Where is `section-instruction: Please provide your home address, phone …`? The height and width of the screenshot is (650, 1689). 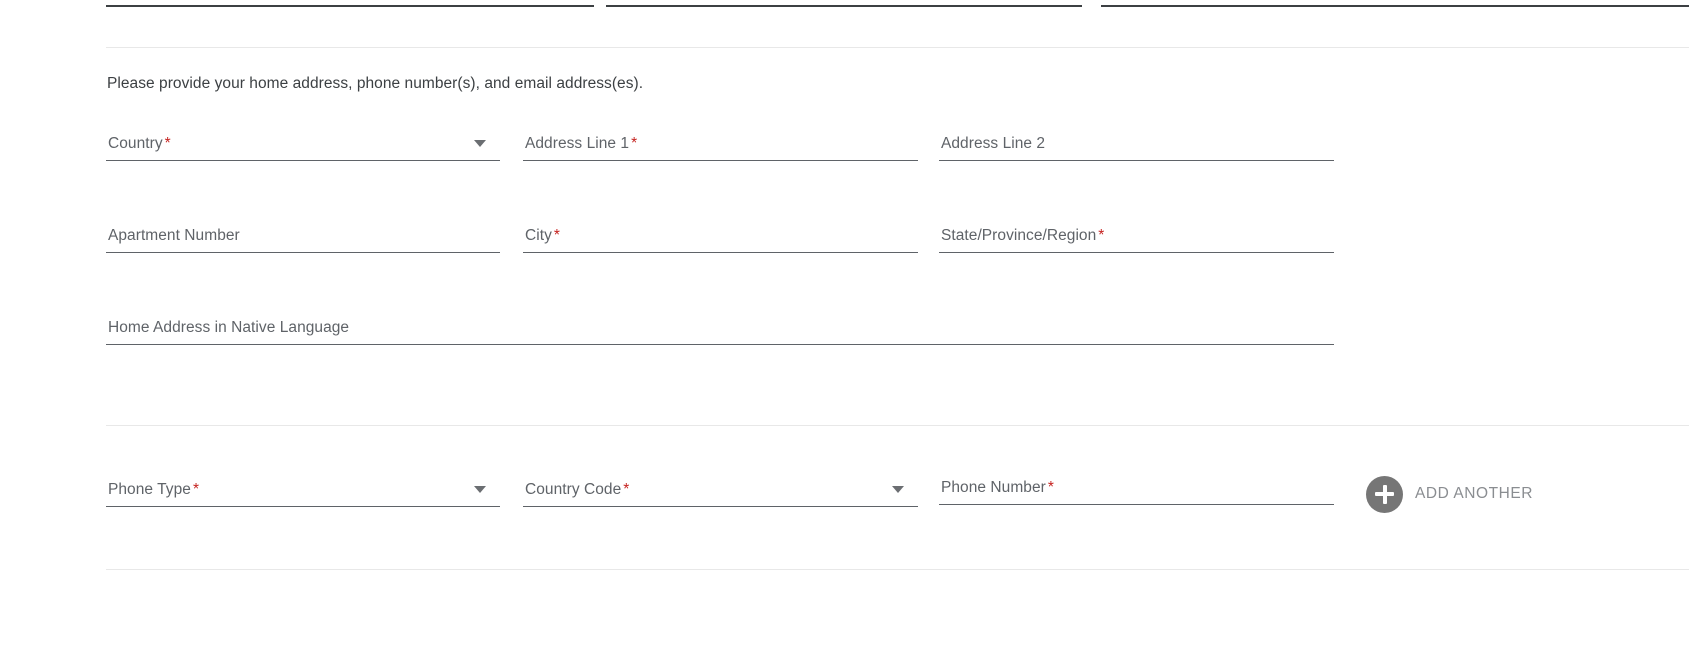 section-instruction: Please provide your home address, phone … is located at coordinates (375, 83).